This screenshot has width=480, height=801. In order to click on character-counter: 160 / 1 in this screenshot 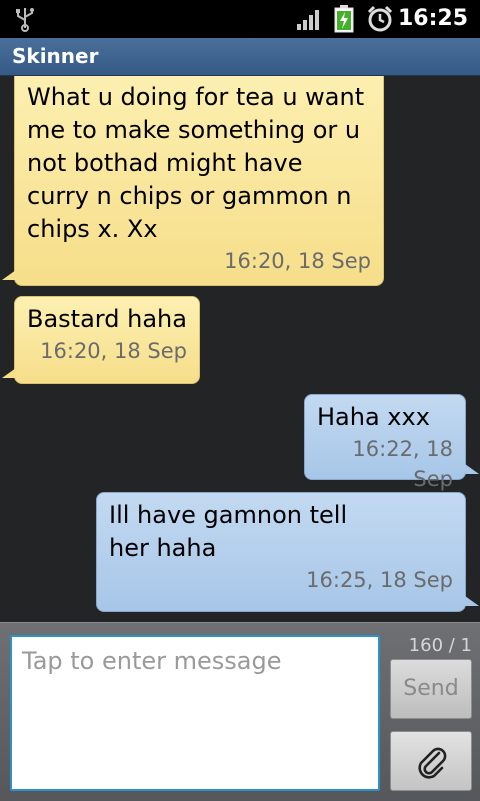, I will do `click(440, 645)`.